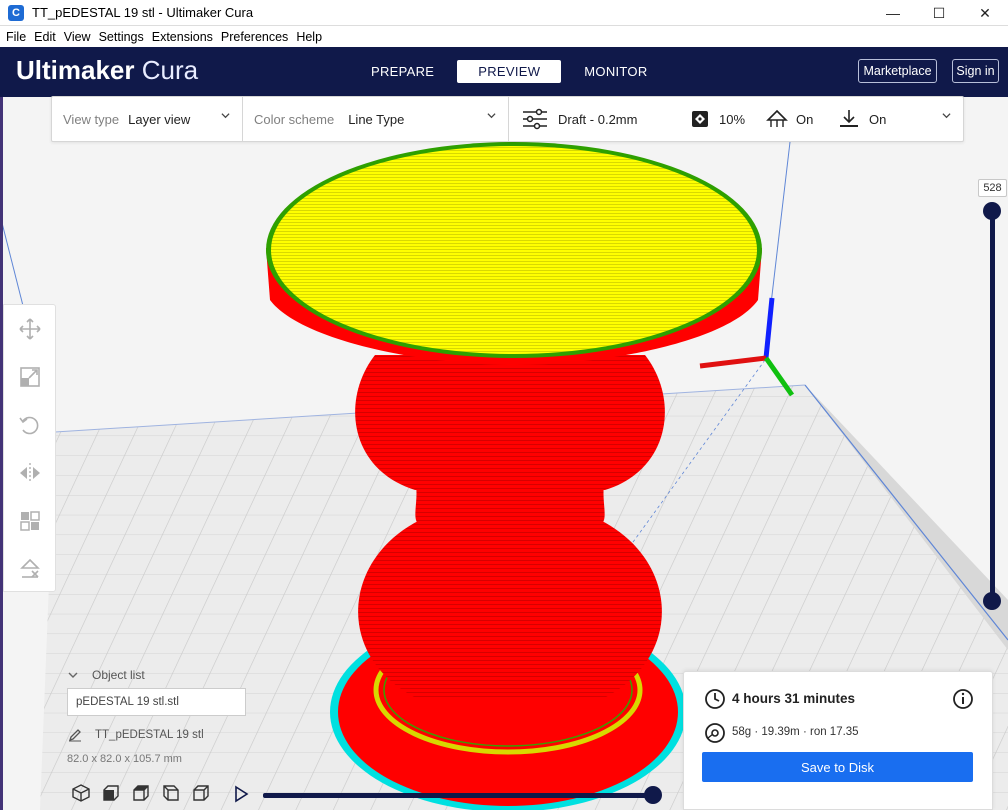 This screenshot has height=810, width=1008. I want to click on tool-panel, so click(29, 448).